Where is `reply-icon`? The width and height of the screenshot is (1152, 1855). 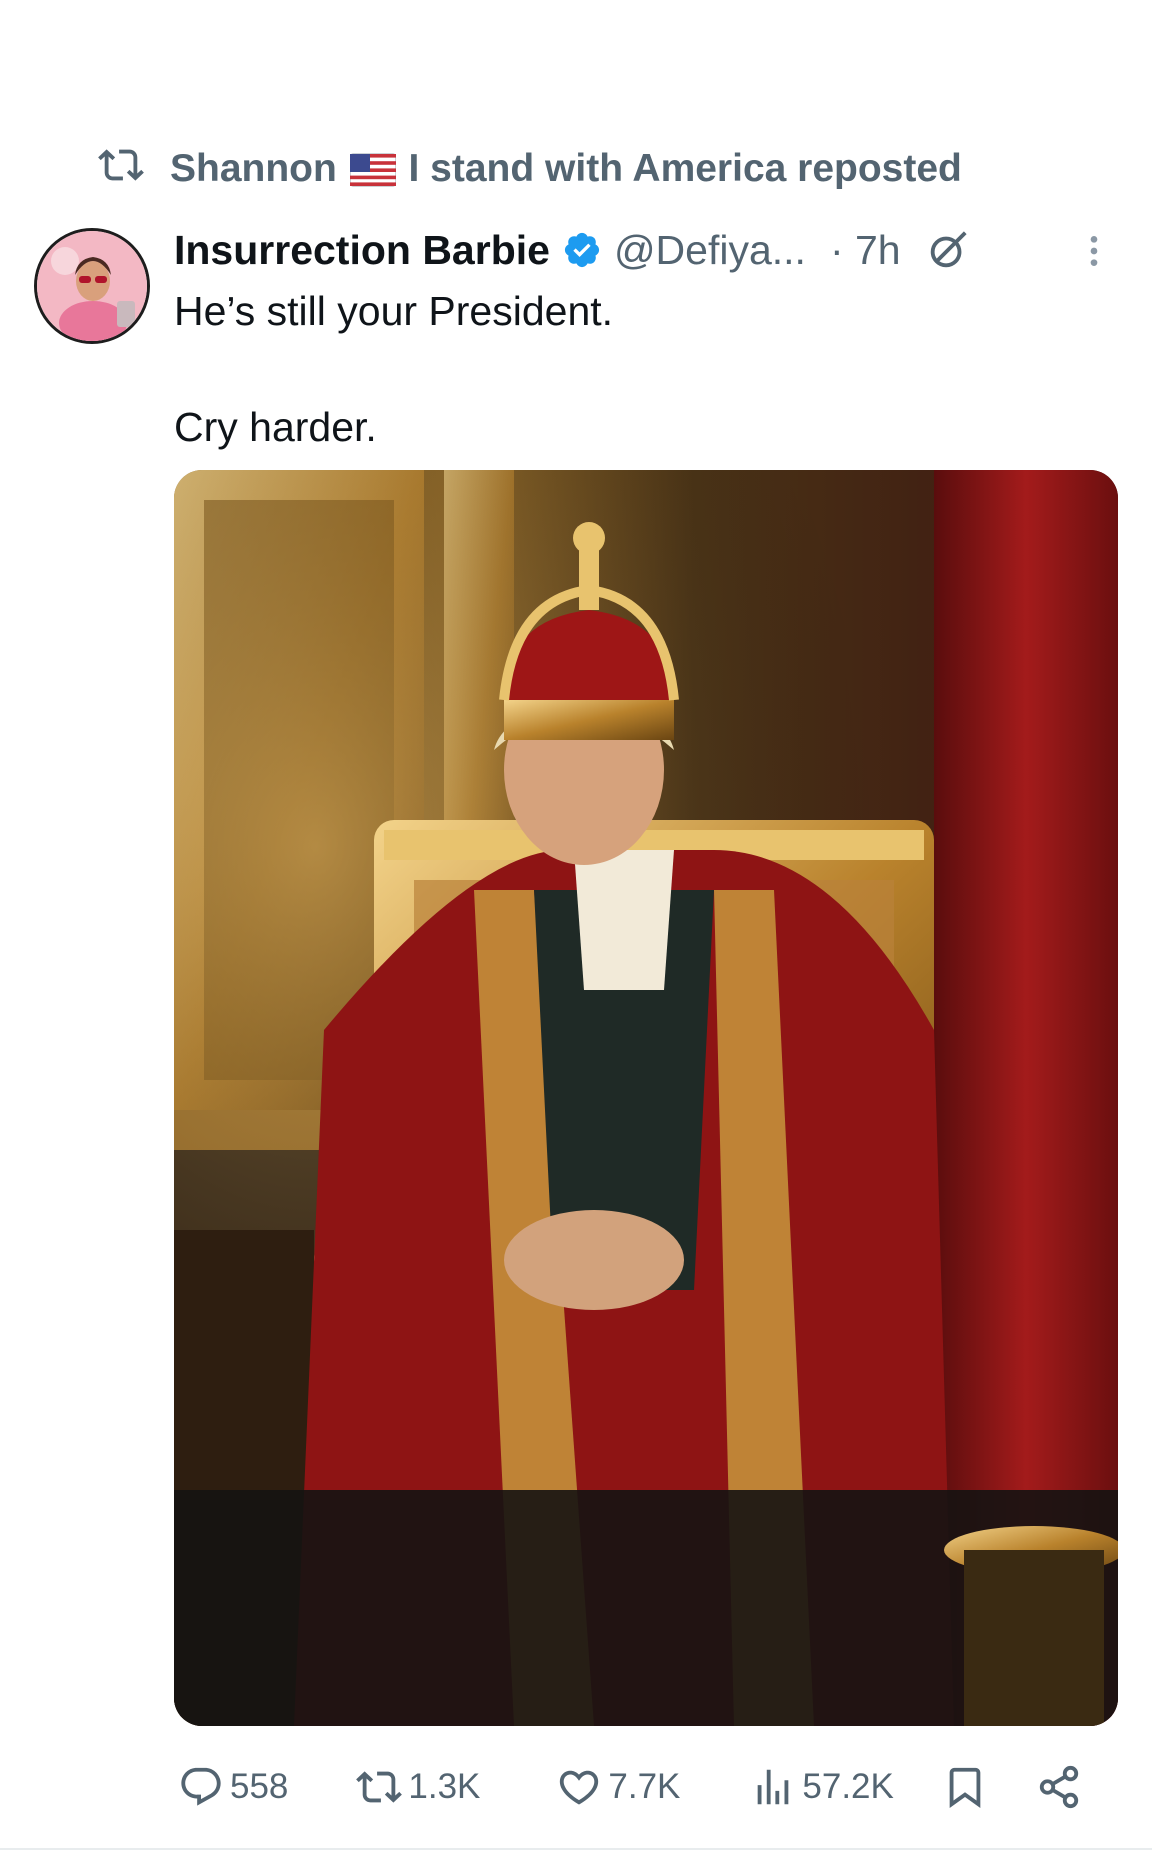 reply-icon is located at coordinates (201, 1786).